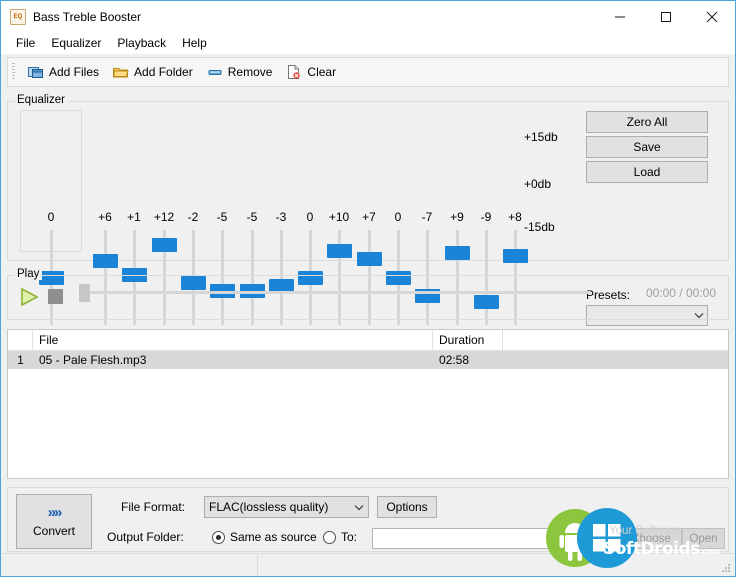 The image size is (736, 577). What do you see at coordinates (28, 274) in the screenshot?
I see `play-legend: Play` at bounding box center [28, 274].